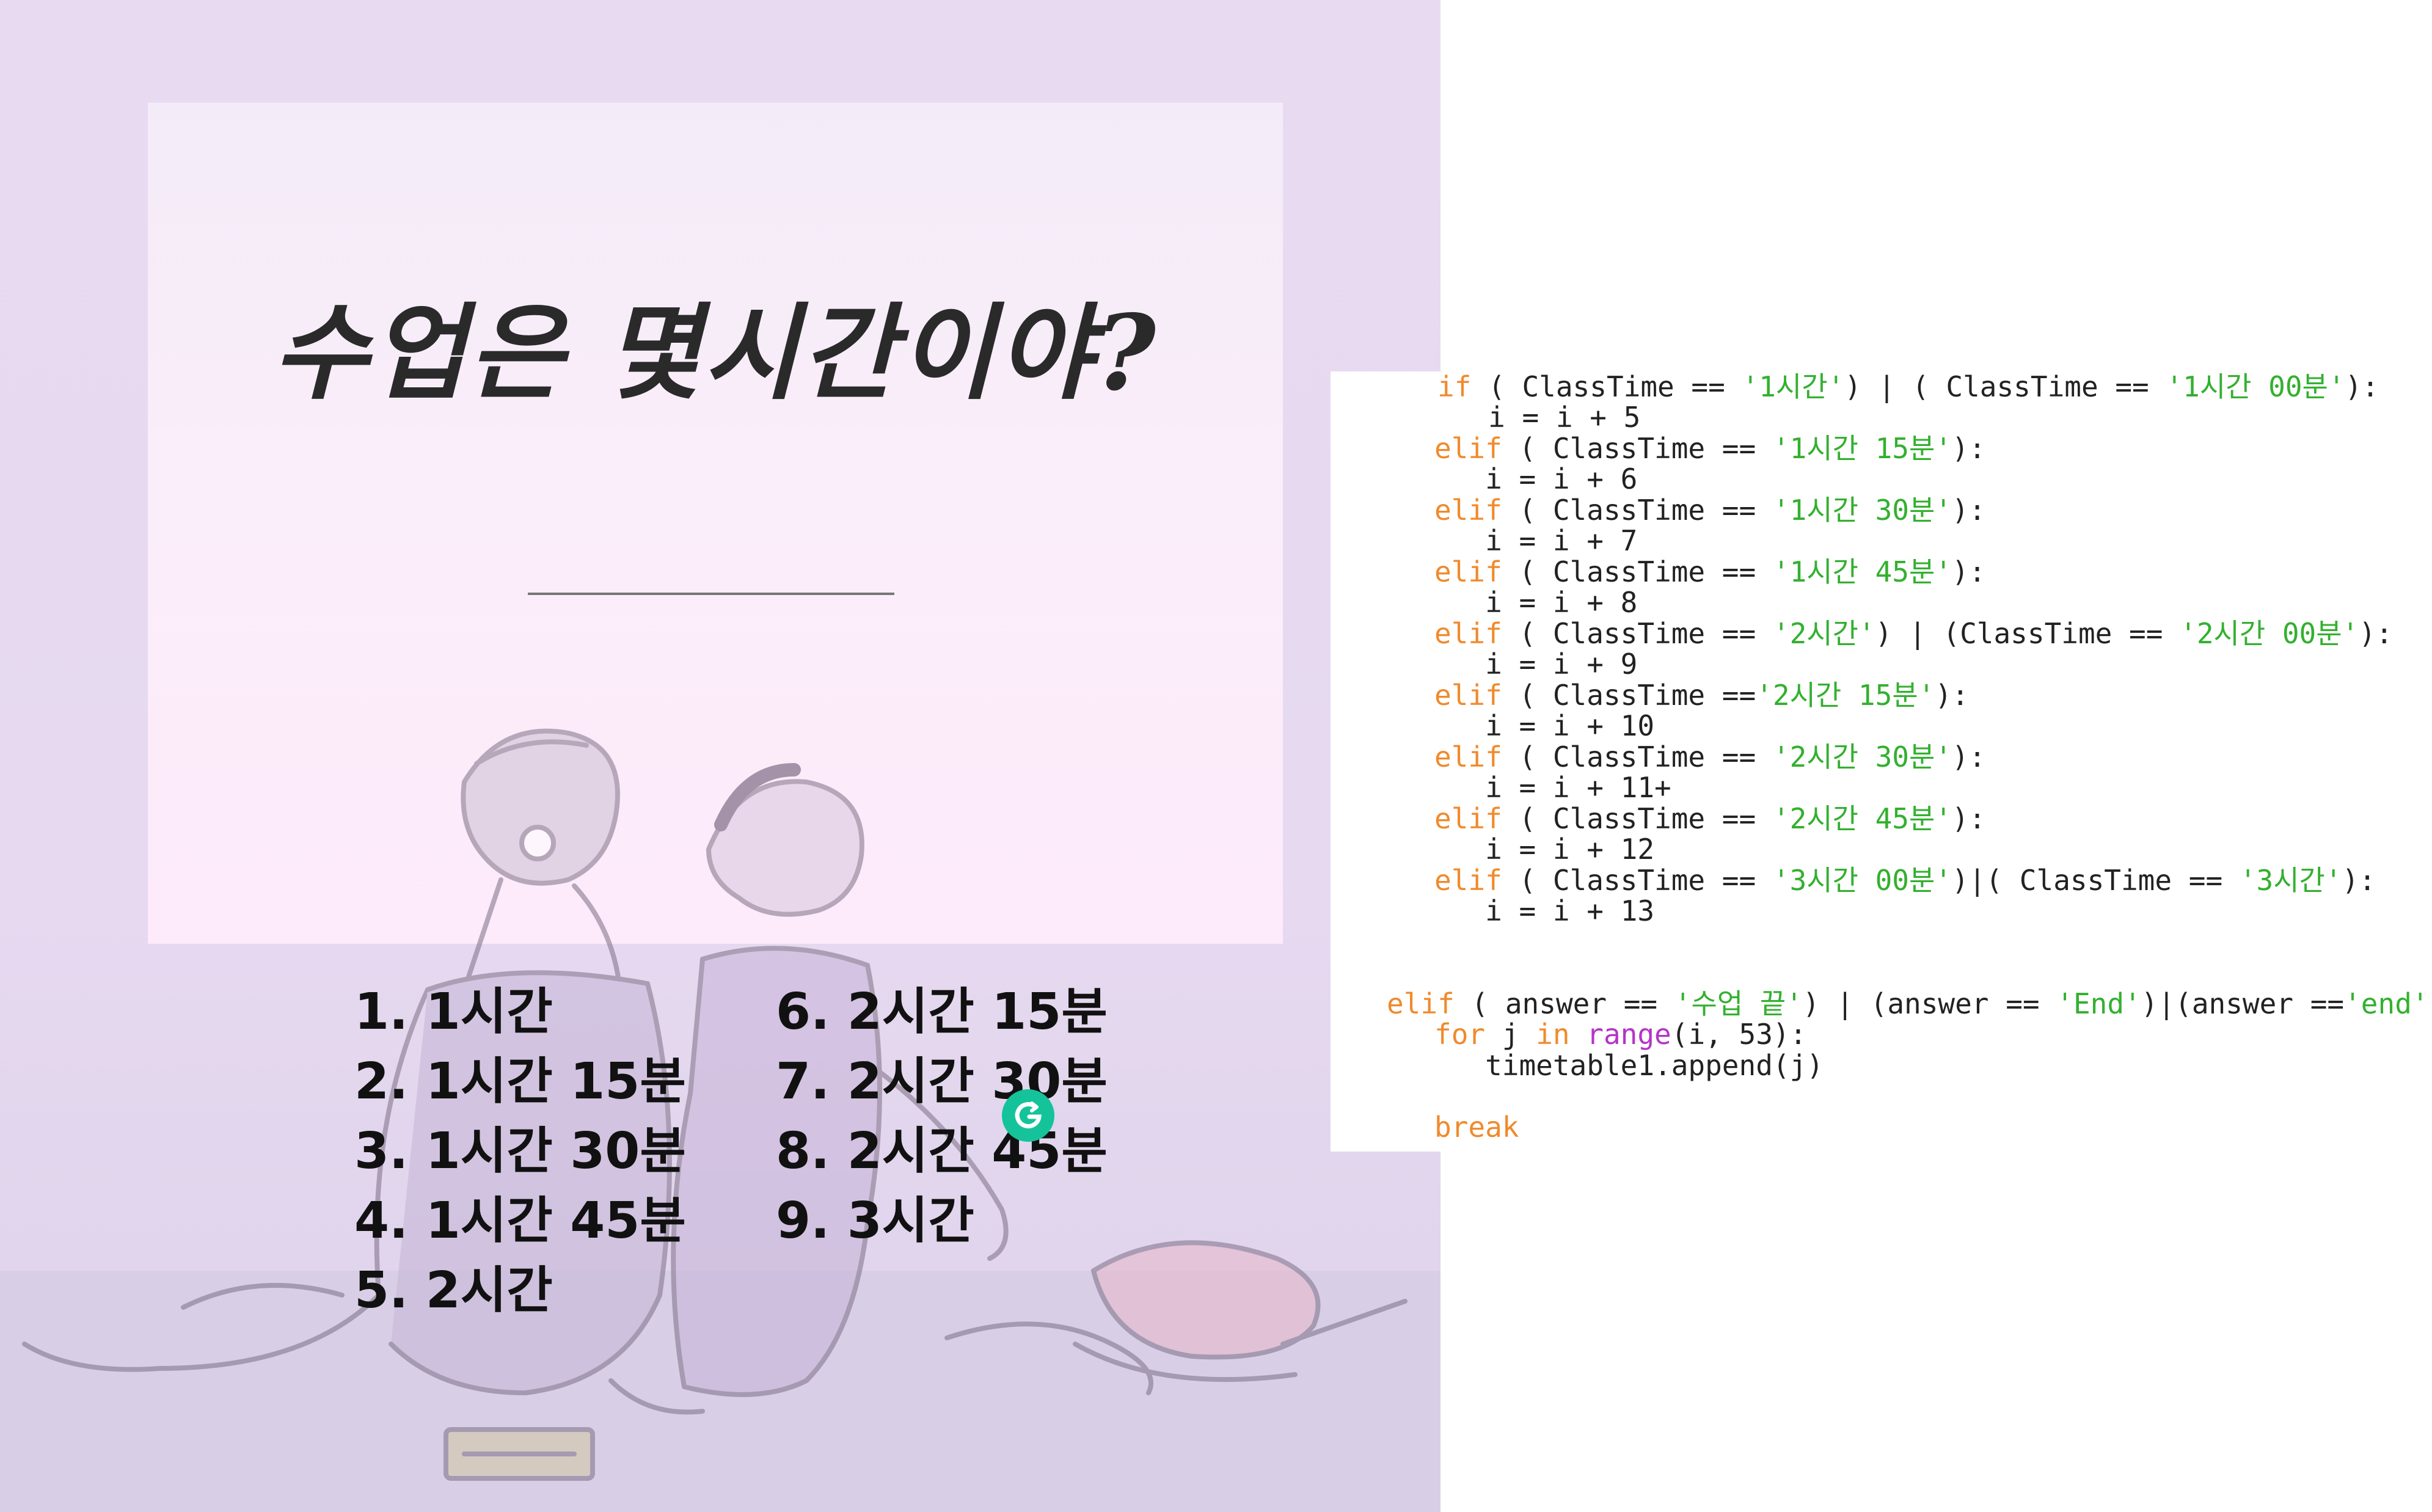 The width and height of the screenshot is (2432, 1512). Describe the element at coordinates (711, 594) in the screenshot. I see `title-divider` at that location.